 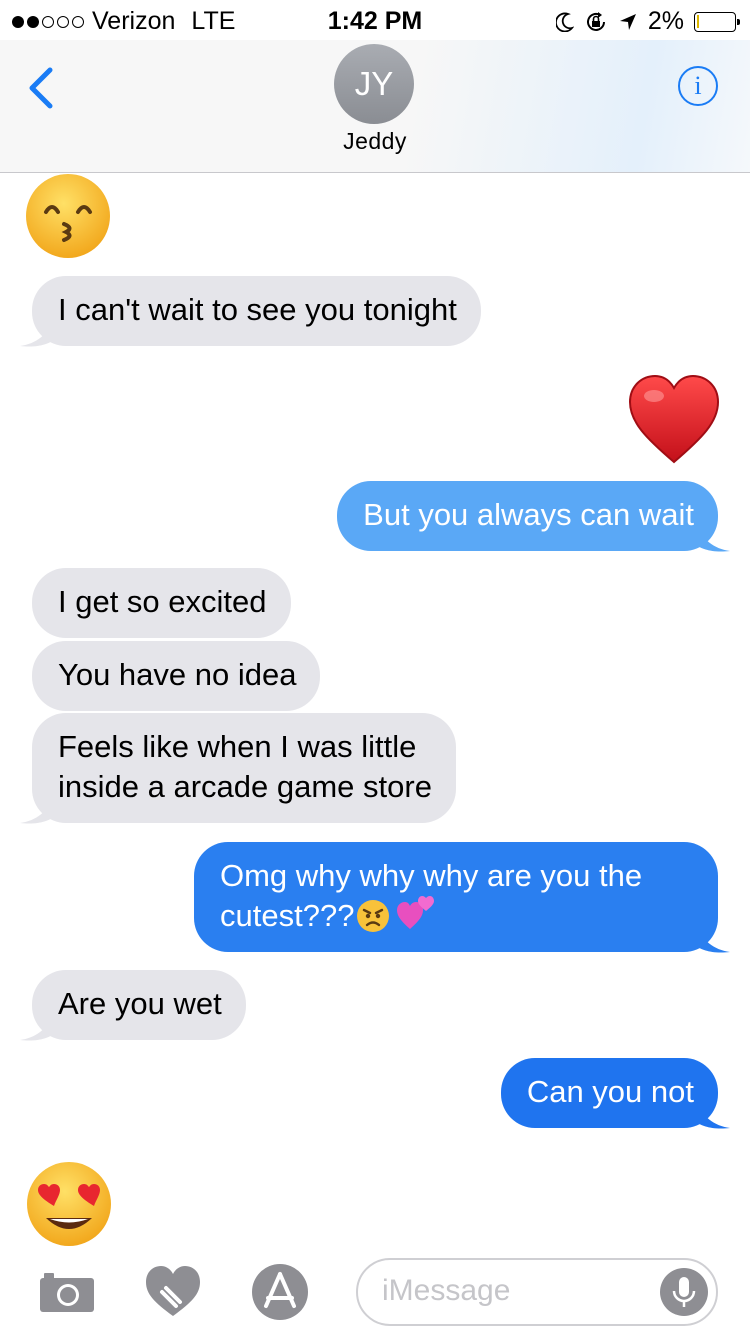 I want to click on conversation-header: JY Jeddy i, so click(x=375, y=106).